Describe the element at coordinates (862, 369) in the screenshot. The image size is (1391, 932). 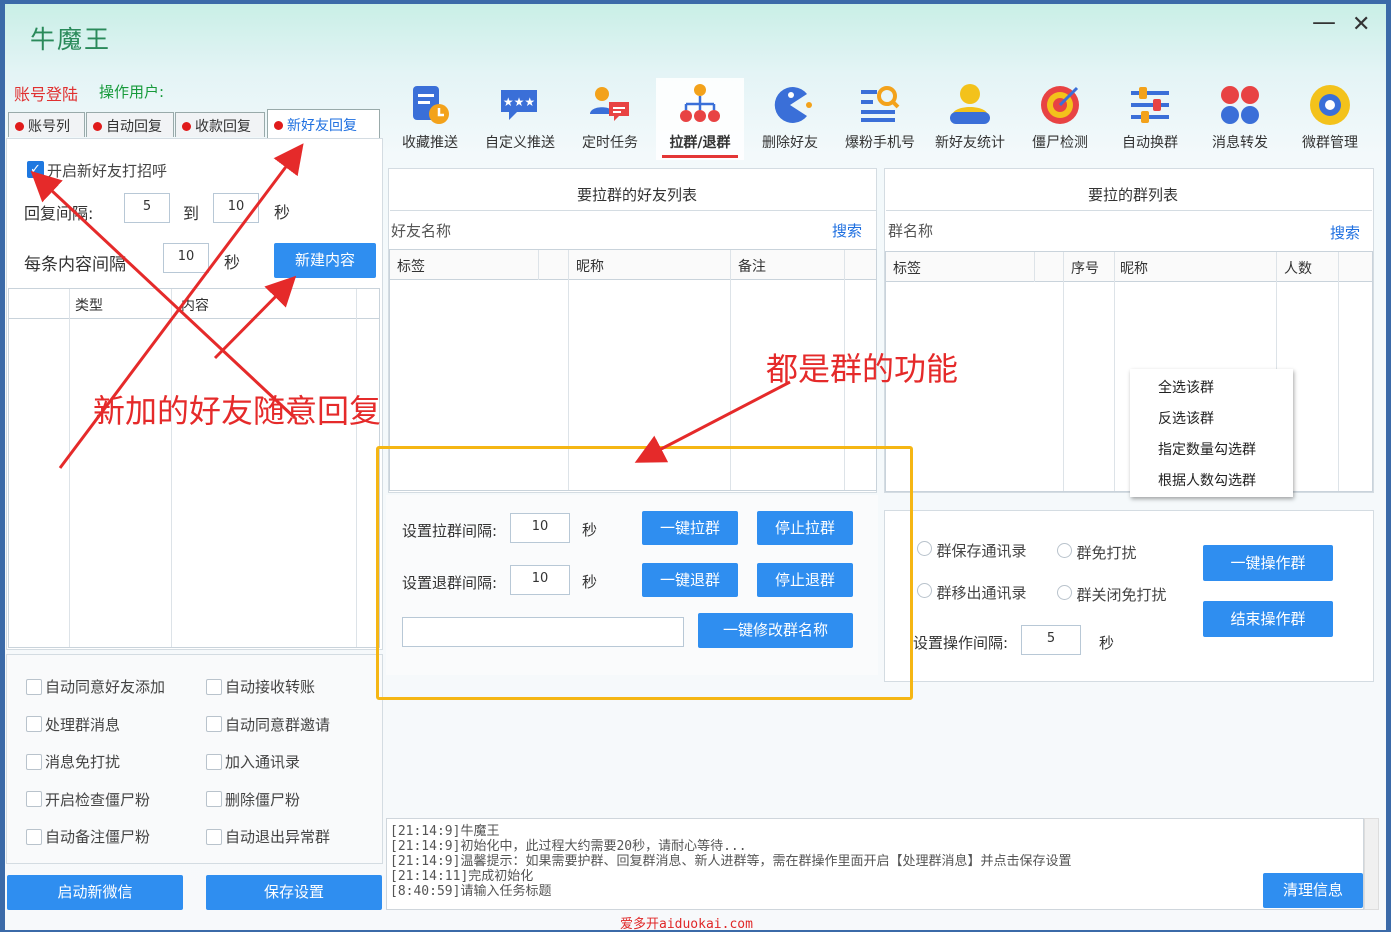
I see `annotation-right: 都是群的功能` at that location.